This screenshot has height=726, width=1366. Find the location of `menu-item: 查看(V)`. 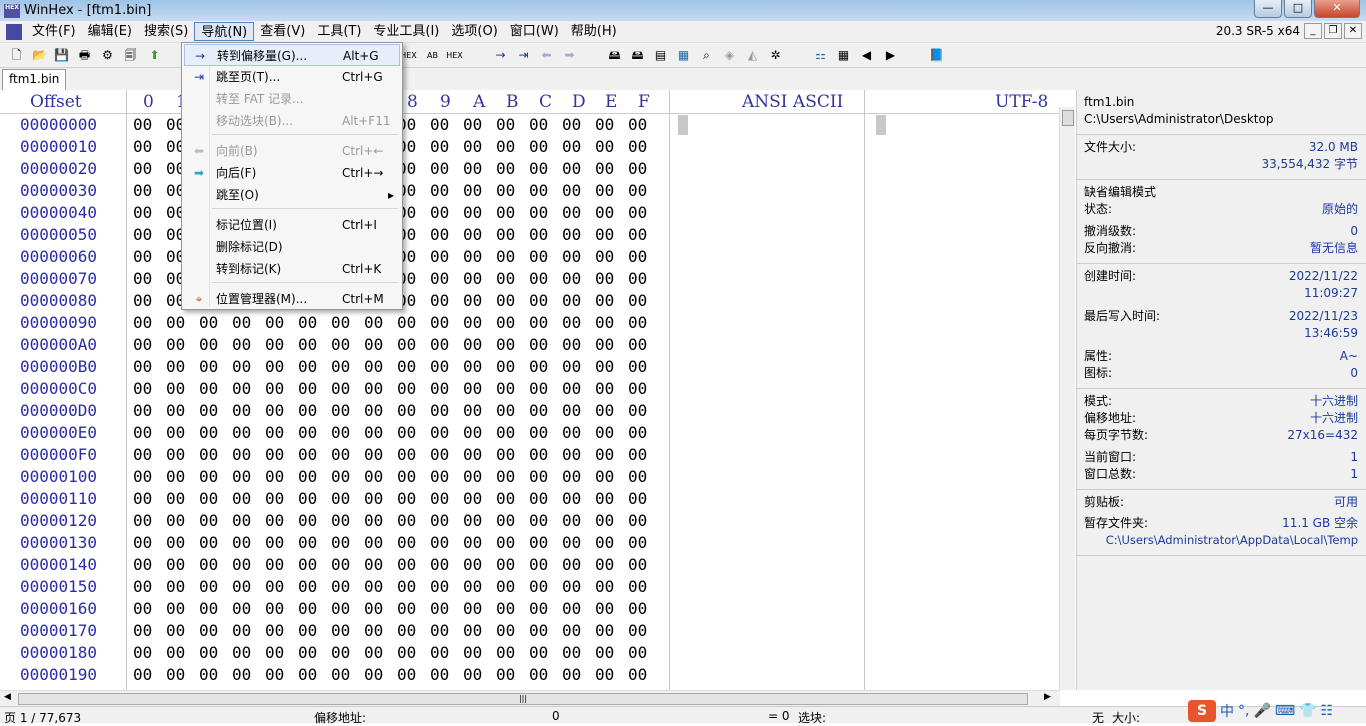

menu-item: 查看(V) is located at coordinates (282, 31).